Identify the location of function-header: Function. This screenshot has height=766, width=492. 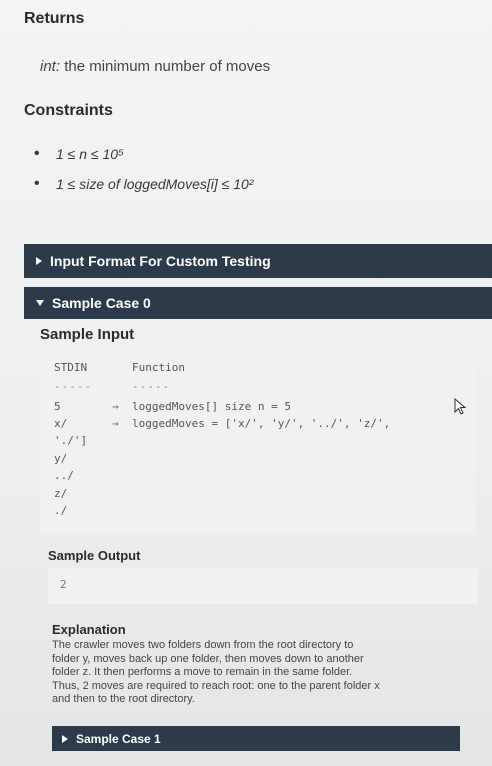
(158, 367).